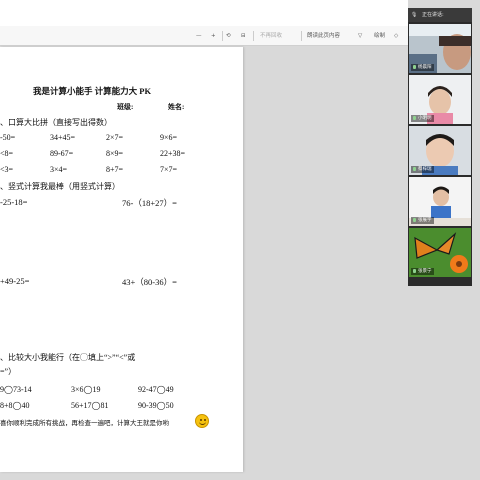 The width and height of the screenshot is (480, 480). I want to click on section-2-heading: 、竖式计算我最棒（用竖式计算）, so click(60, 186).